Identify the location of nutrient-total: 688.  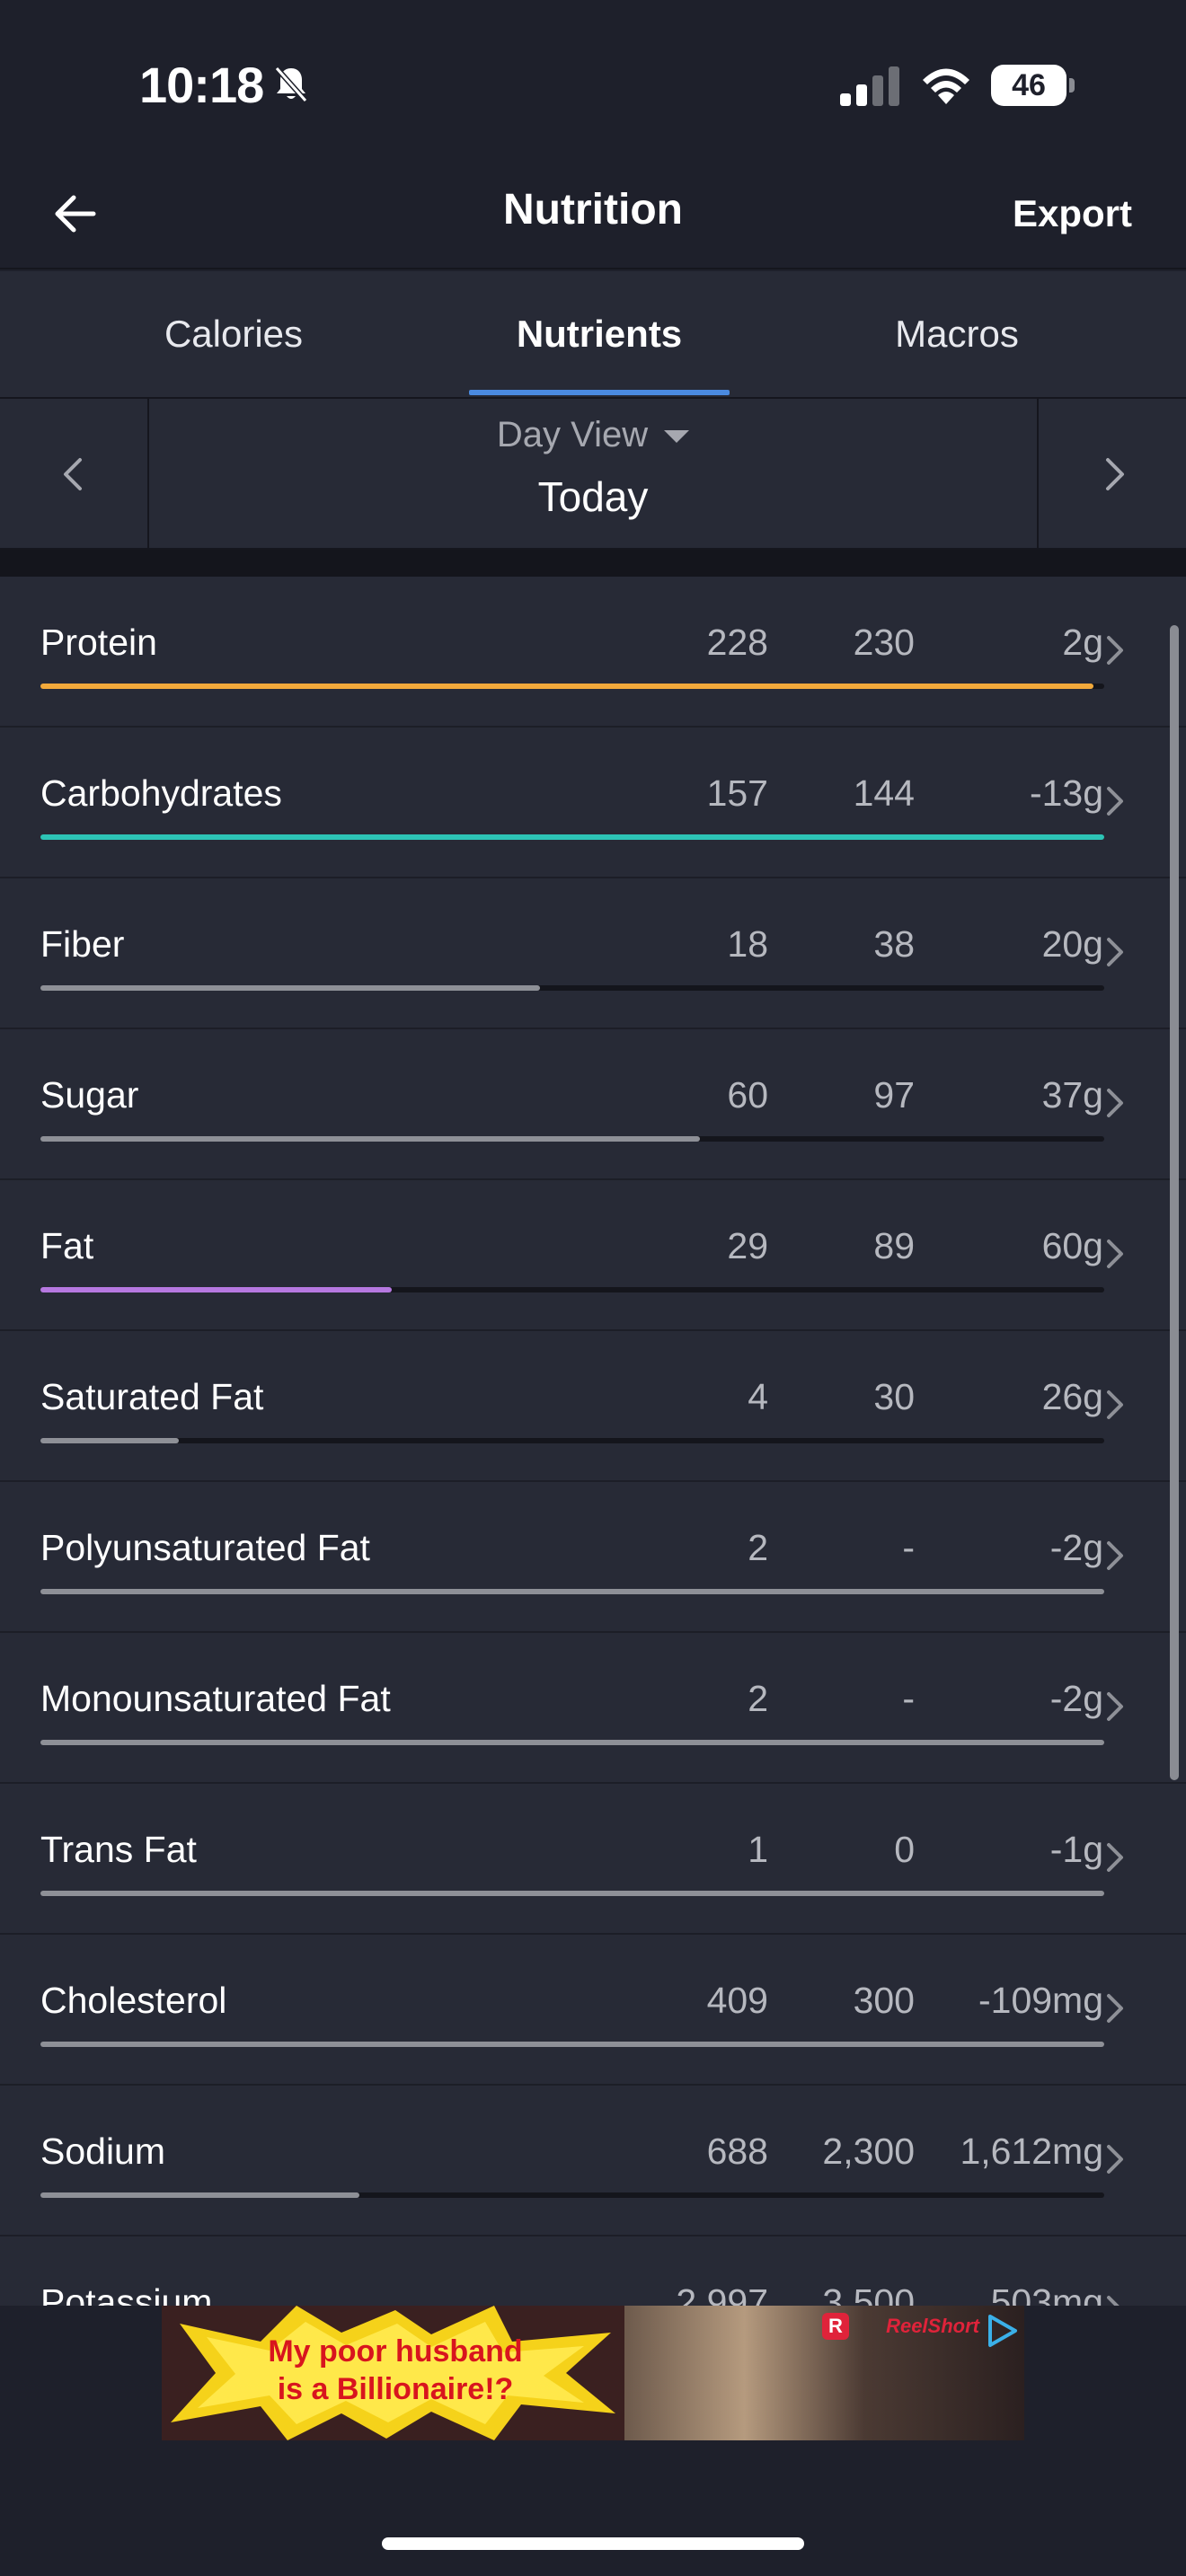
(737, 2151).